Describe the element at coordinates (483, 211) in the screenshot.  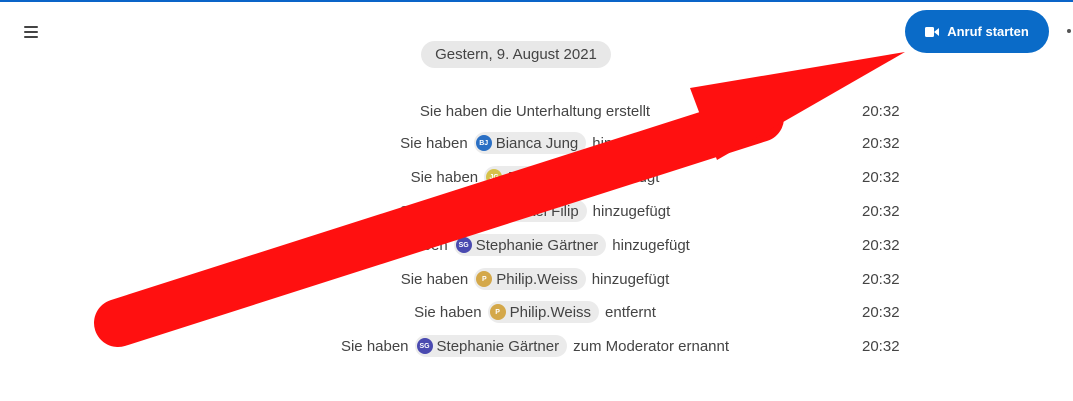
I see `avatar: MF` at that location.